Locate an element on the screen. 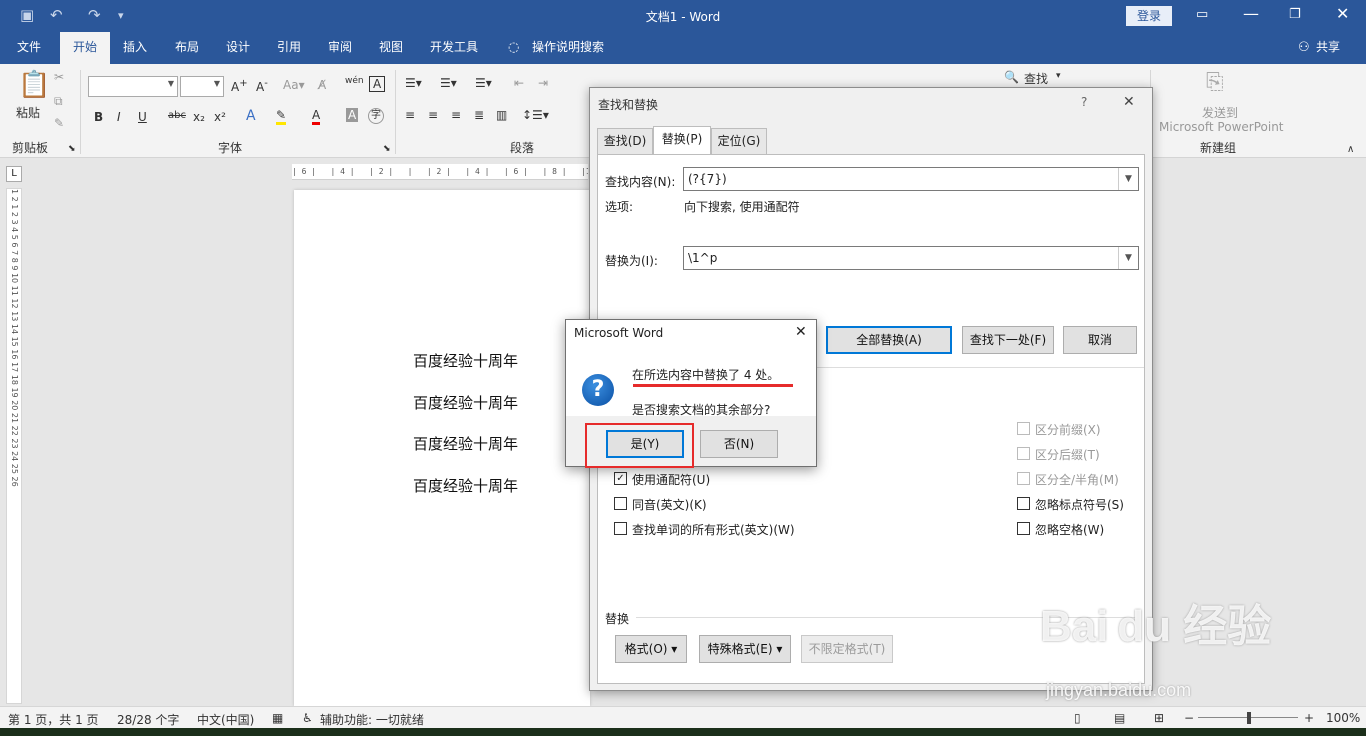 The image size is (1366, 736). superscript-button: x² is located at coordinates (220, 117).